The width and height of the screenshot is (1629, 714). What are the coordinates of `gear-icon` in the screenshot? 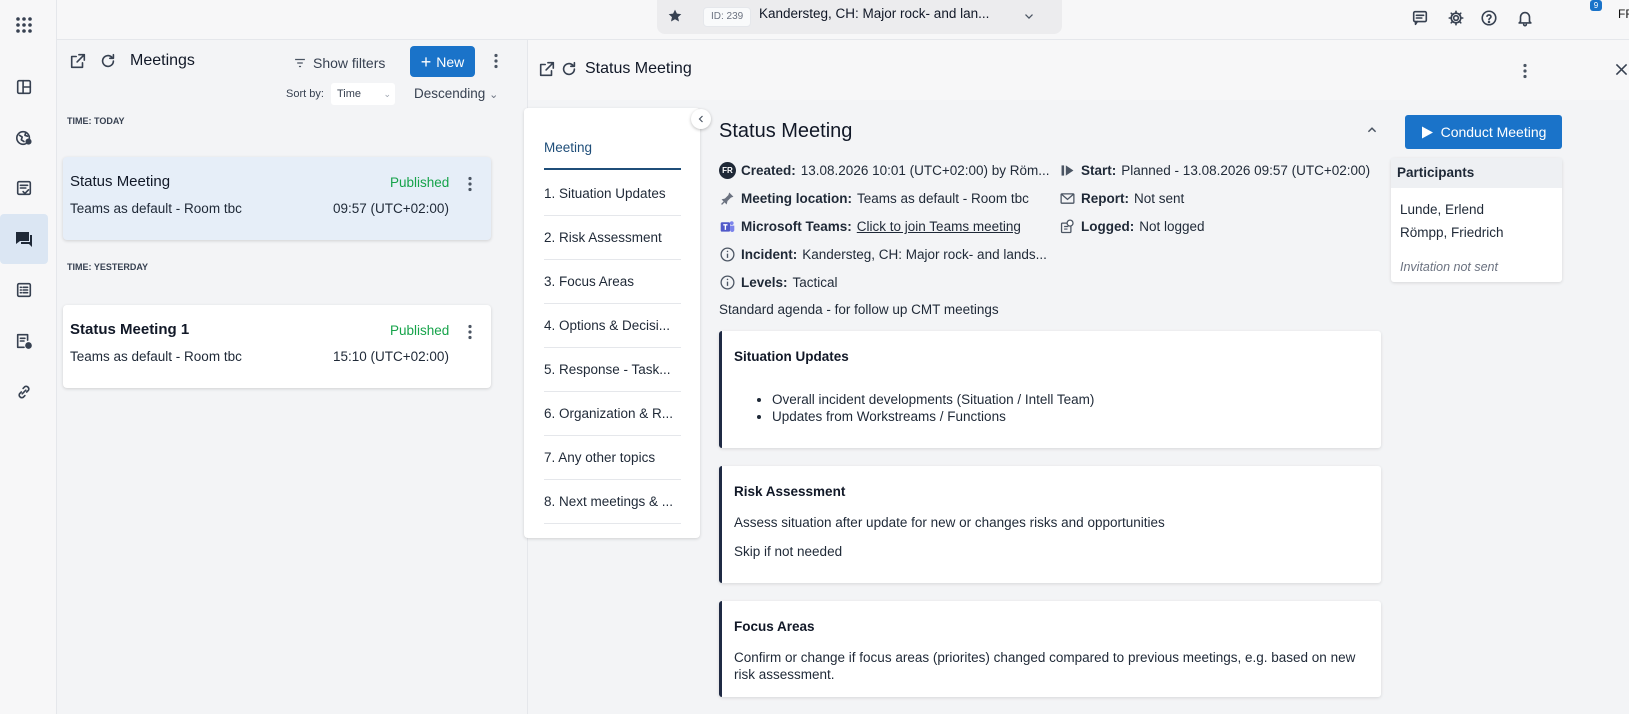 It's located at (1456, 18).